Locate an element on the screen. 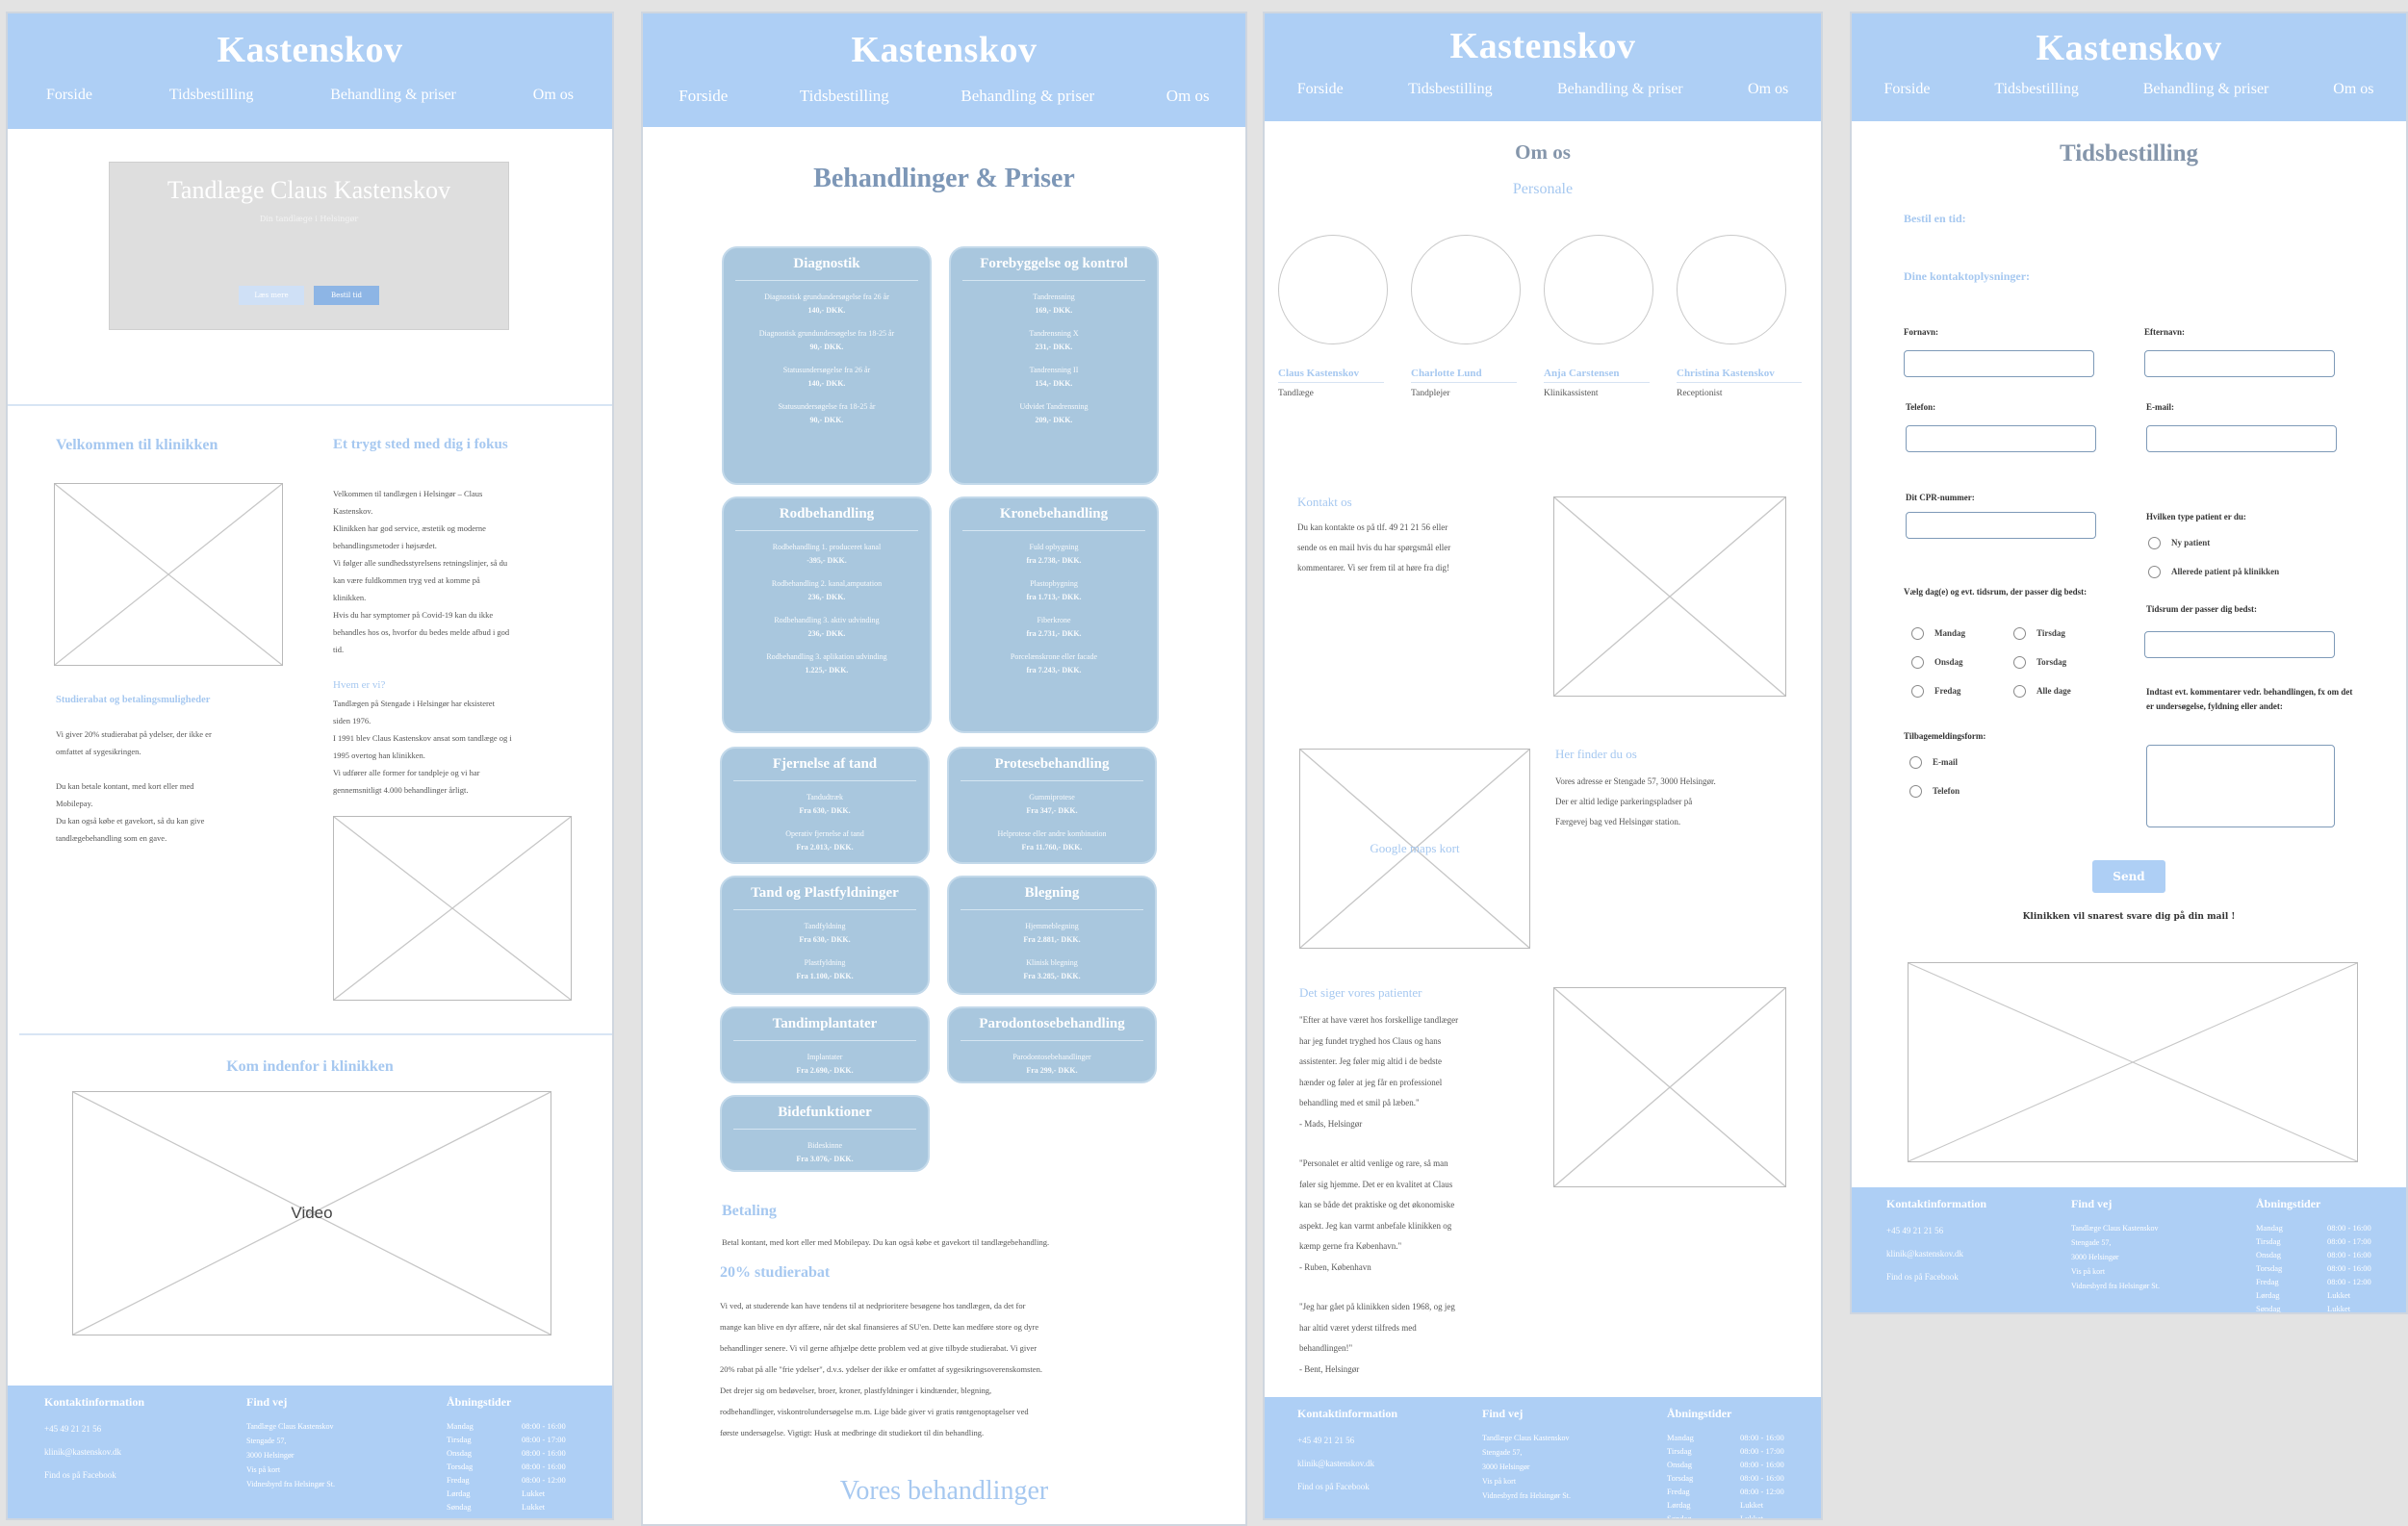 Image resolution: width=2408 pixels, height=1526 pixels. video-placeholder: Video is located at coordinates (311, 1213).